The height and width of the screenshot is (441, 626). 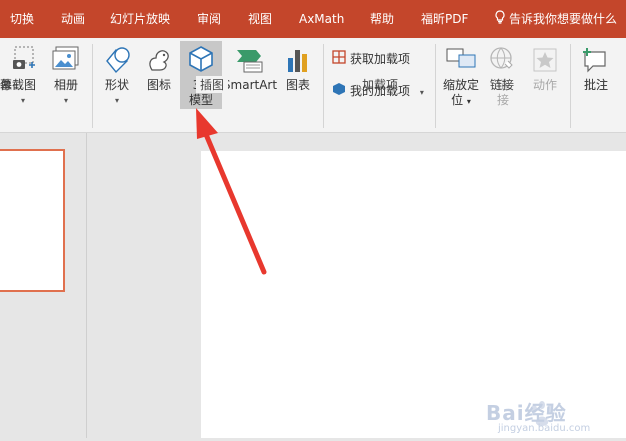 What do you see at coordinates (544, 428) in the screenshot?
I see `watermark-url: jingyan.baidu.com` at bounding box center [544, 428].